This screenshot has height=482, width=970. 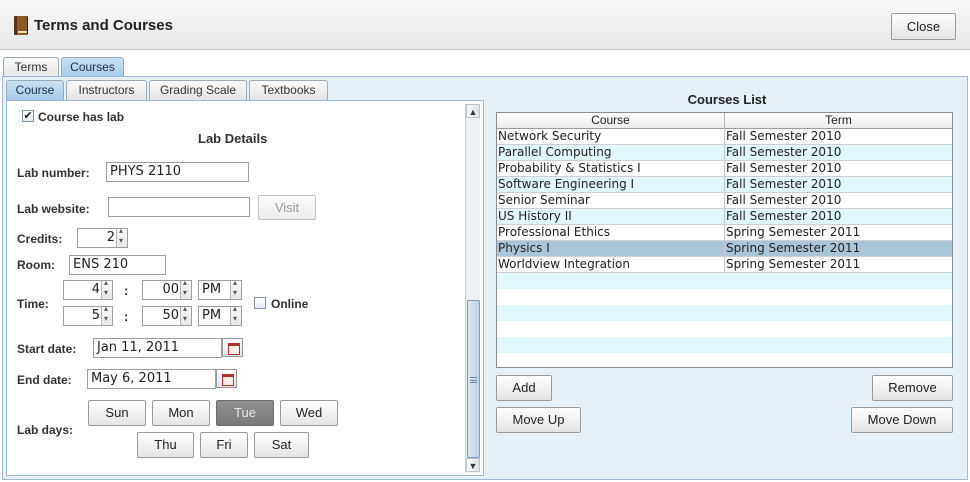 I want to click on start-ampm-value: PM, so click(x=212, y=289).